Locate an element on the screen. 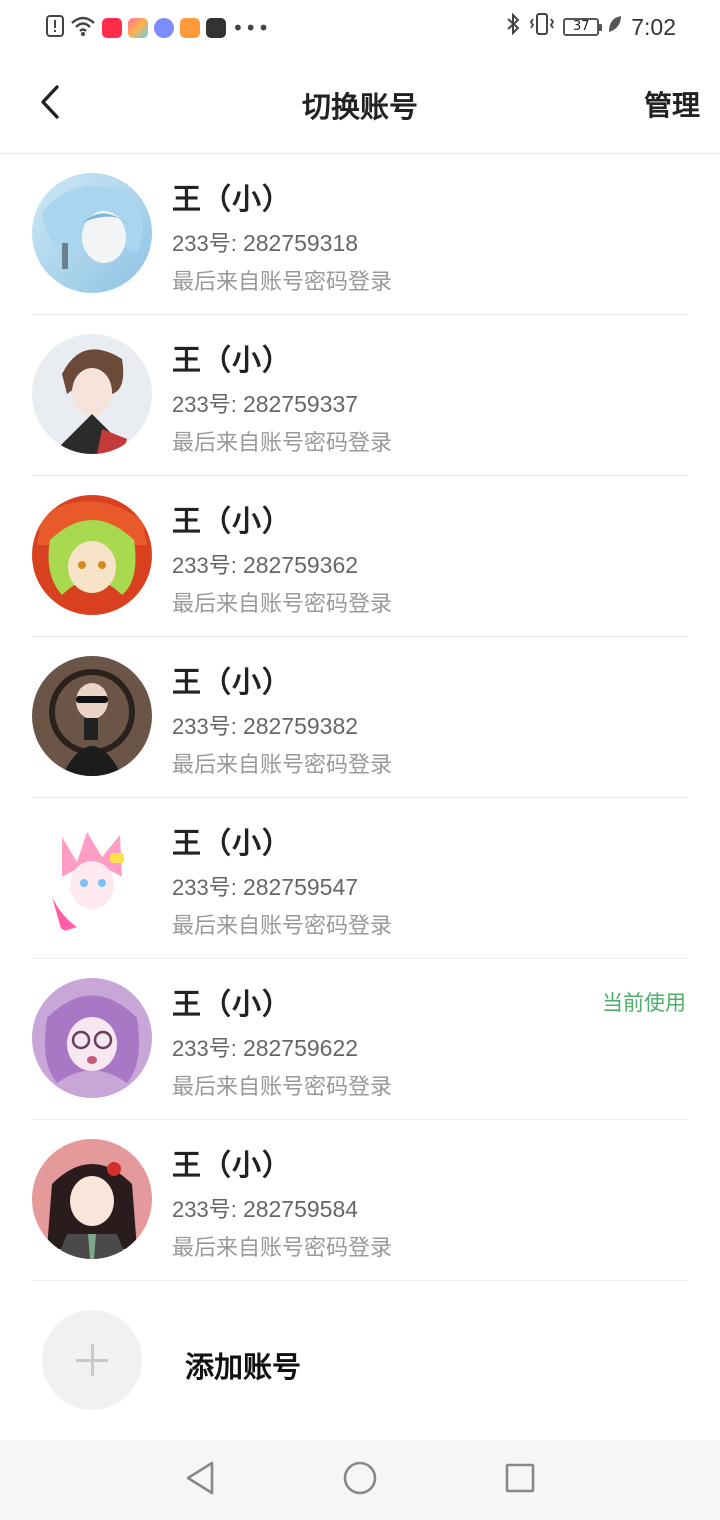  account-id: 233号: 282759318 is located at coordinates (265, 242).